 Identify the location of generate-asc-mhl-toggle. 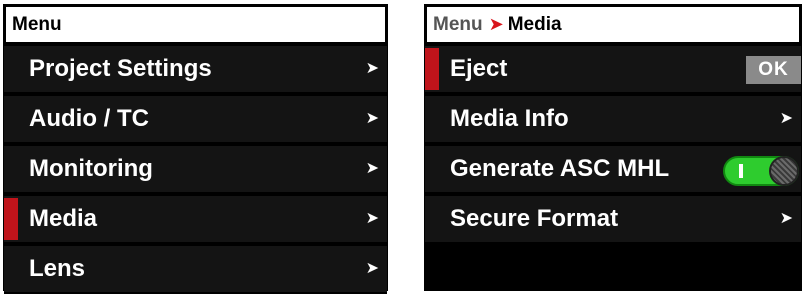
(761, 171).